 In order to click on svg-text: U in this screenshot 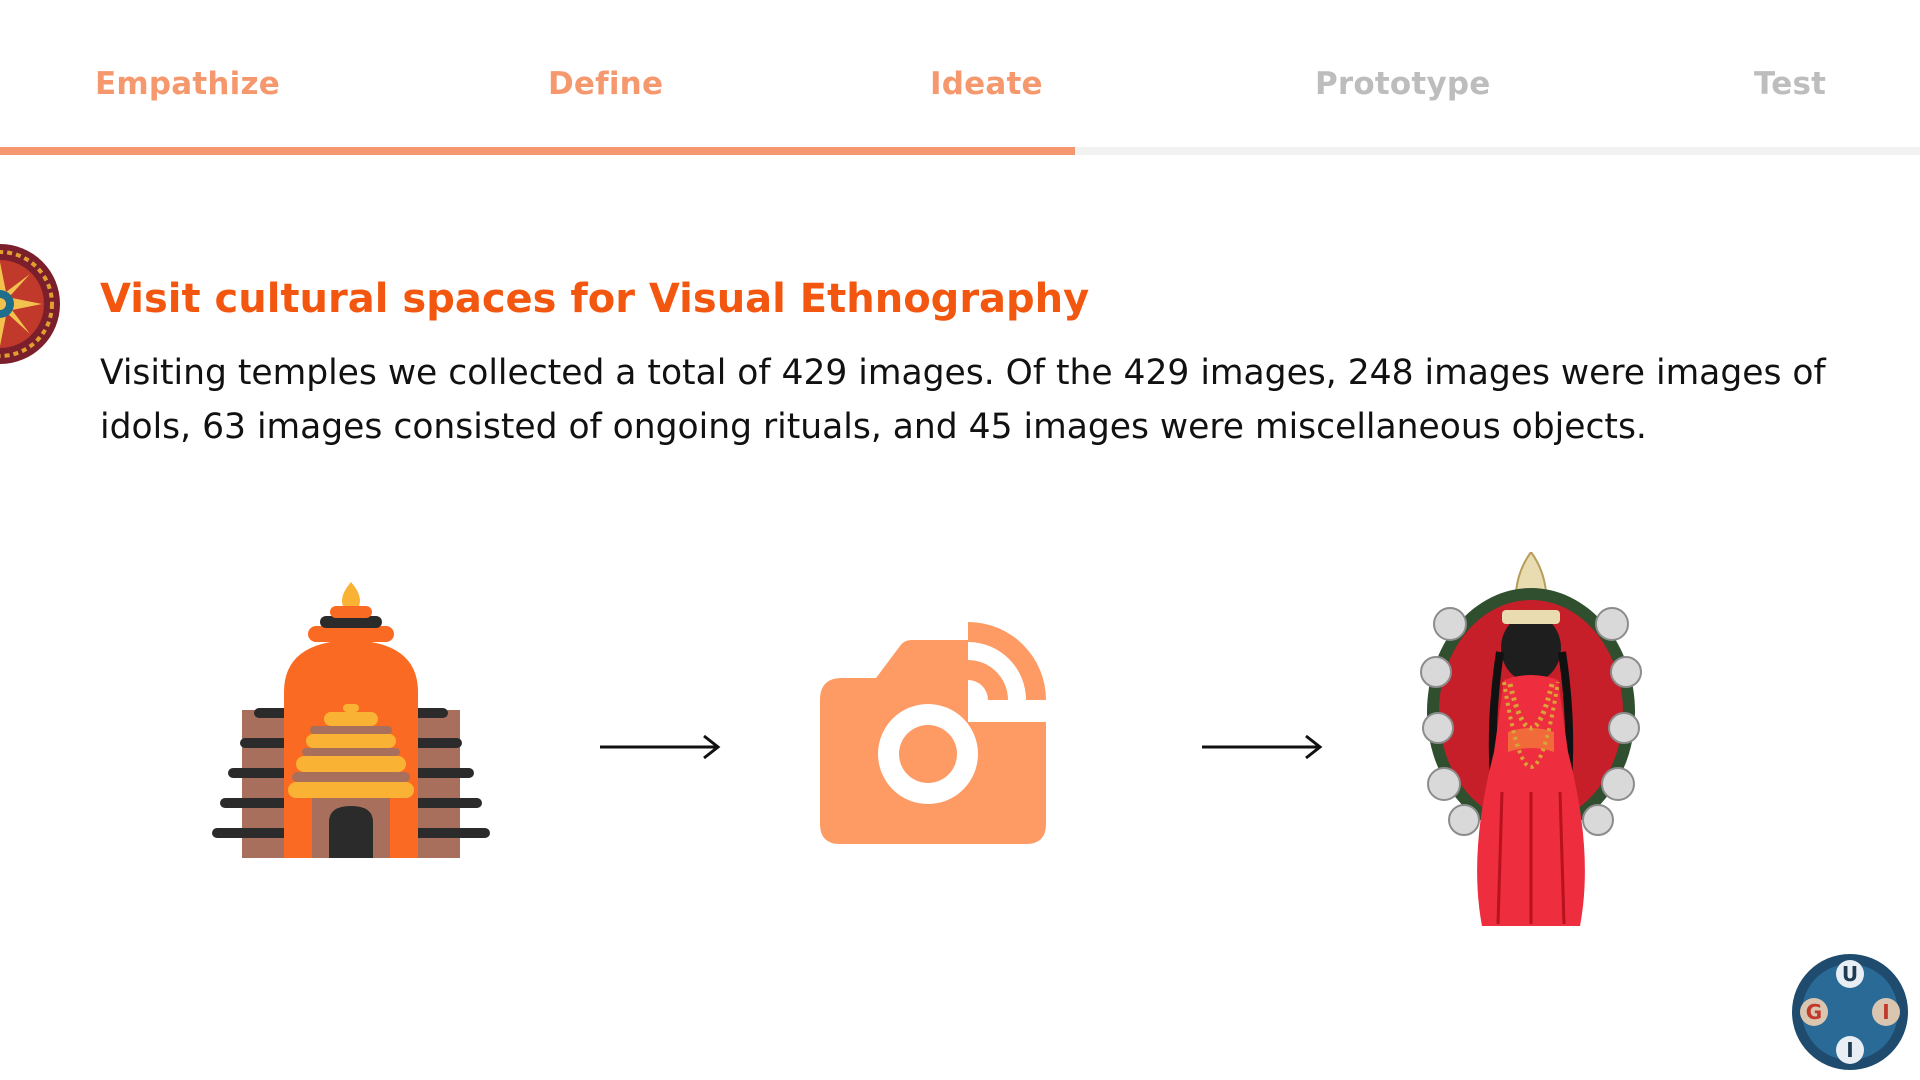, I will do `click(1850, 974)`.